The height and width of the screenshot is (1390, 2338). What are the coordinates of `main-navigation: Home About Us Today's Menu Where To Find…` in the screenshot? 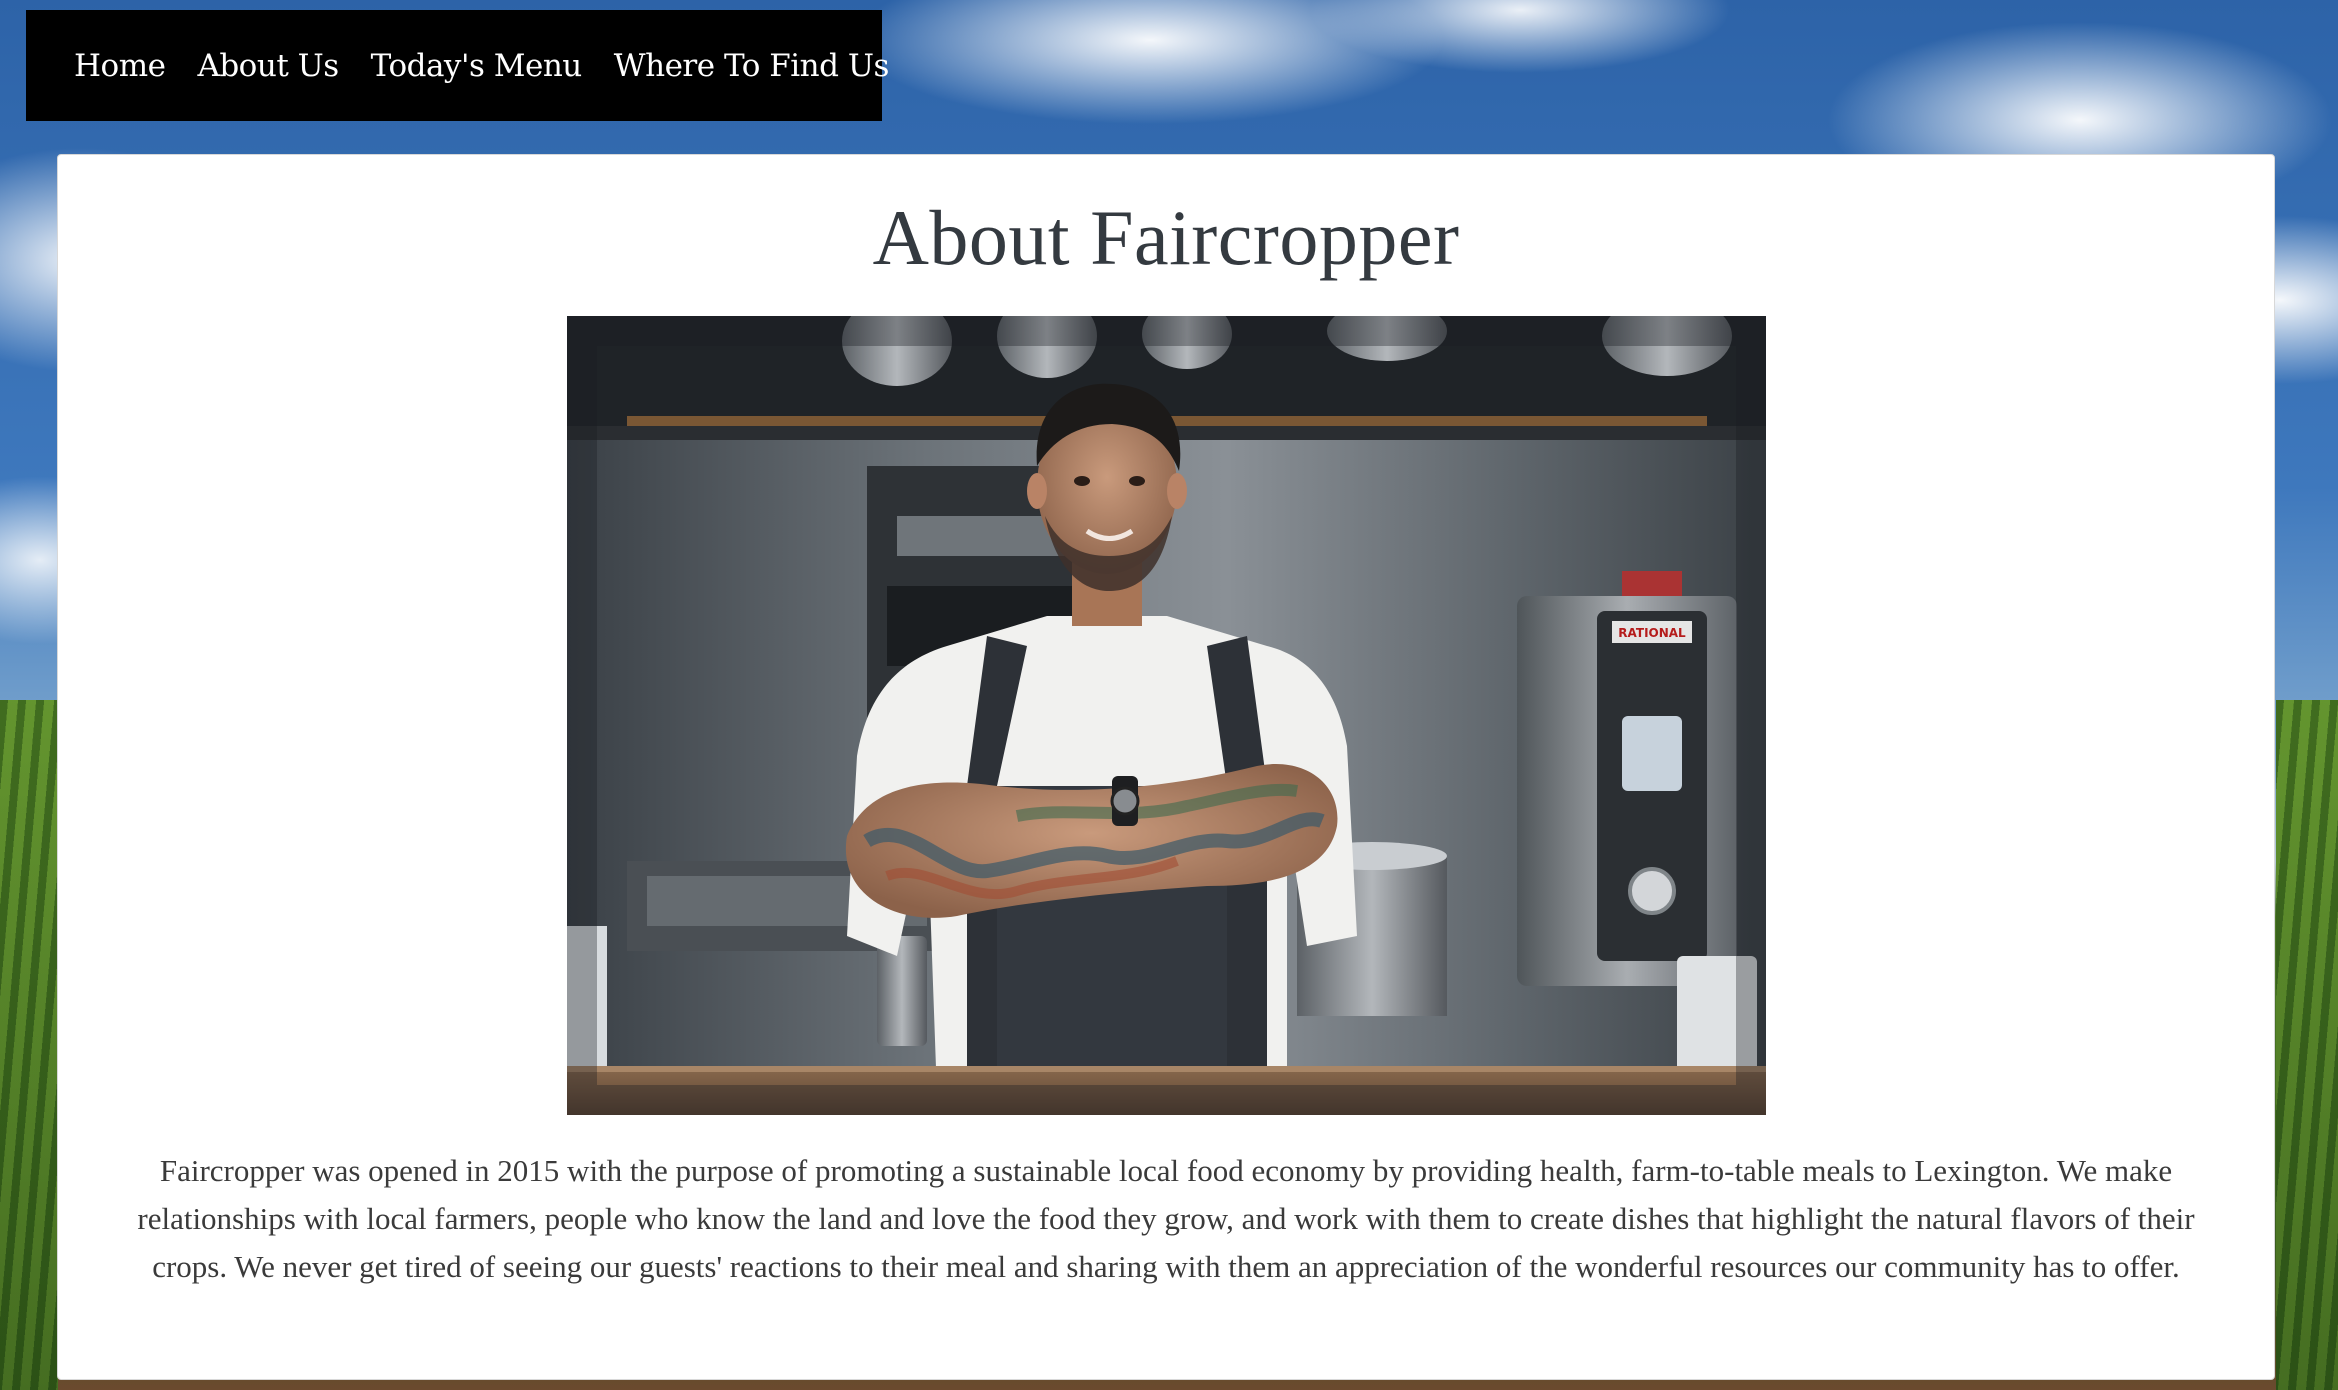 It's located at (457, 65).